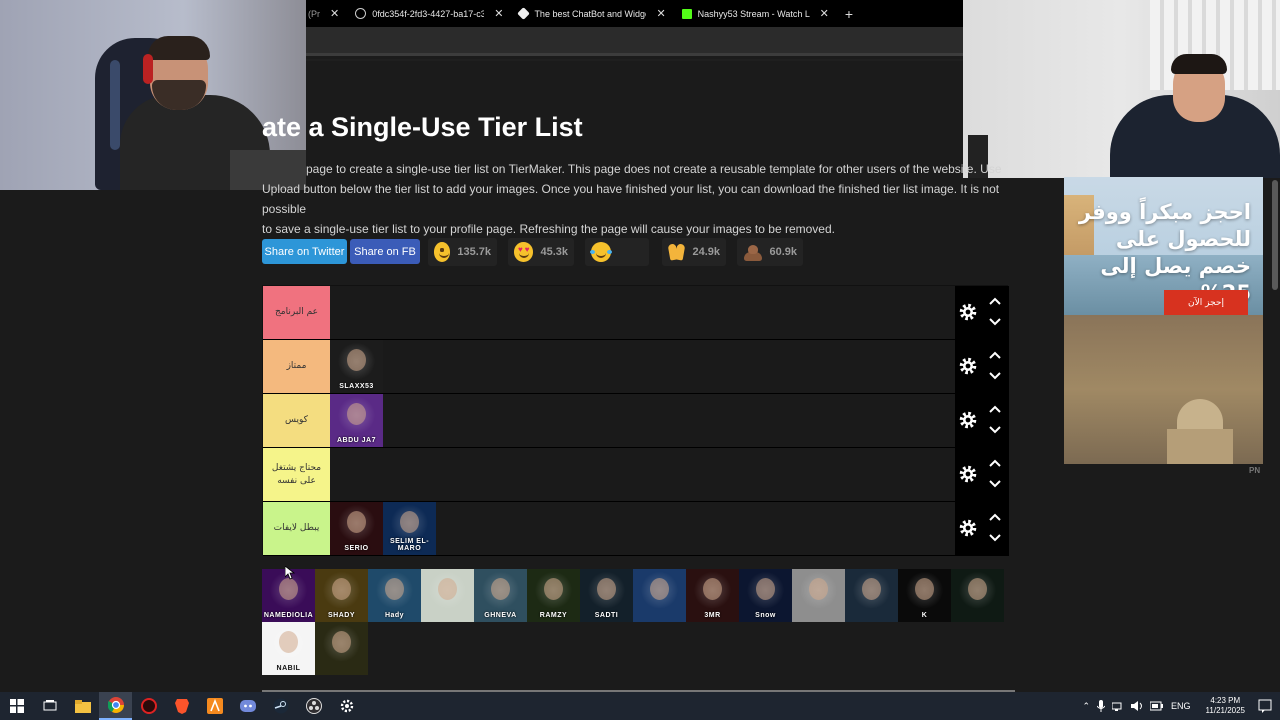 Image resolution: width=1280 pixels, height=720 pixels. What do you see at coordinates (442, 252) in the screenshot?
I see `grin-emoji-icon` at bounding box center [442, 252].